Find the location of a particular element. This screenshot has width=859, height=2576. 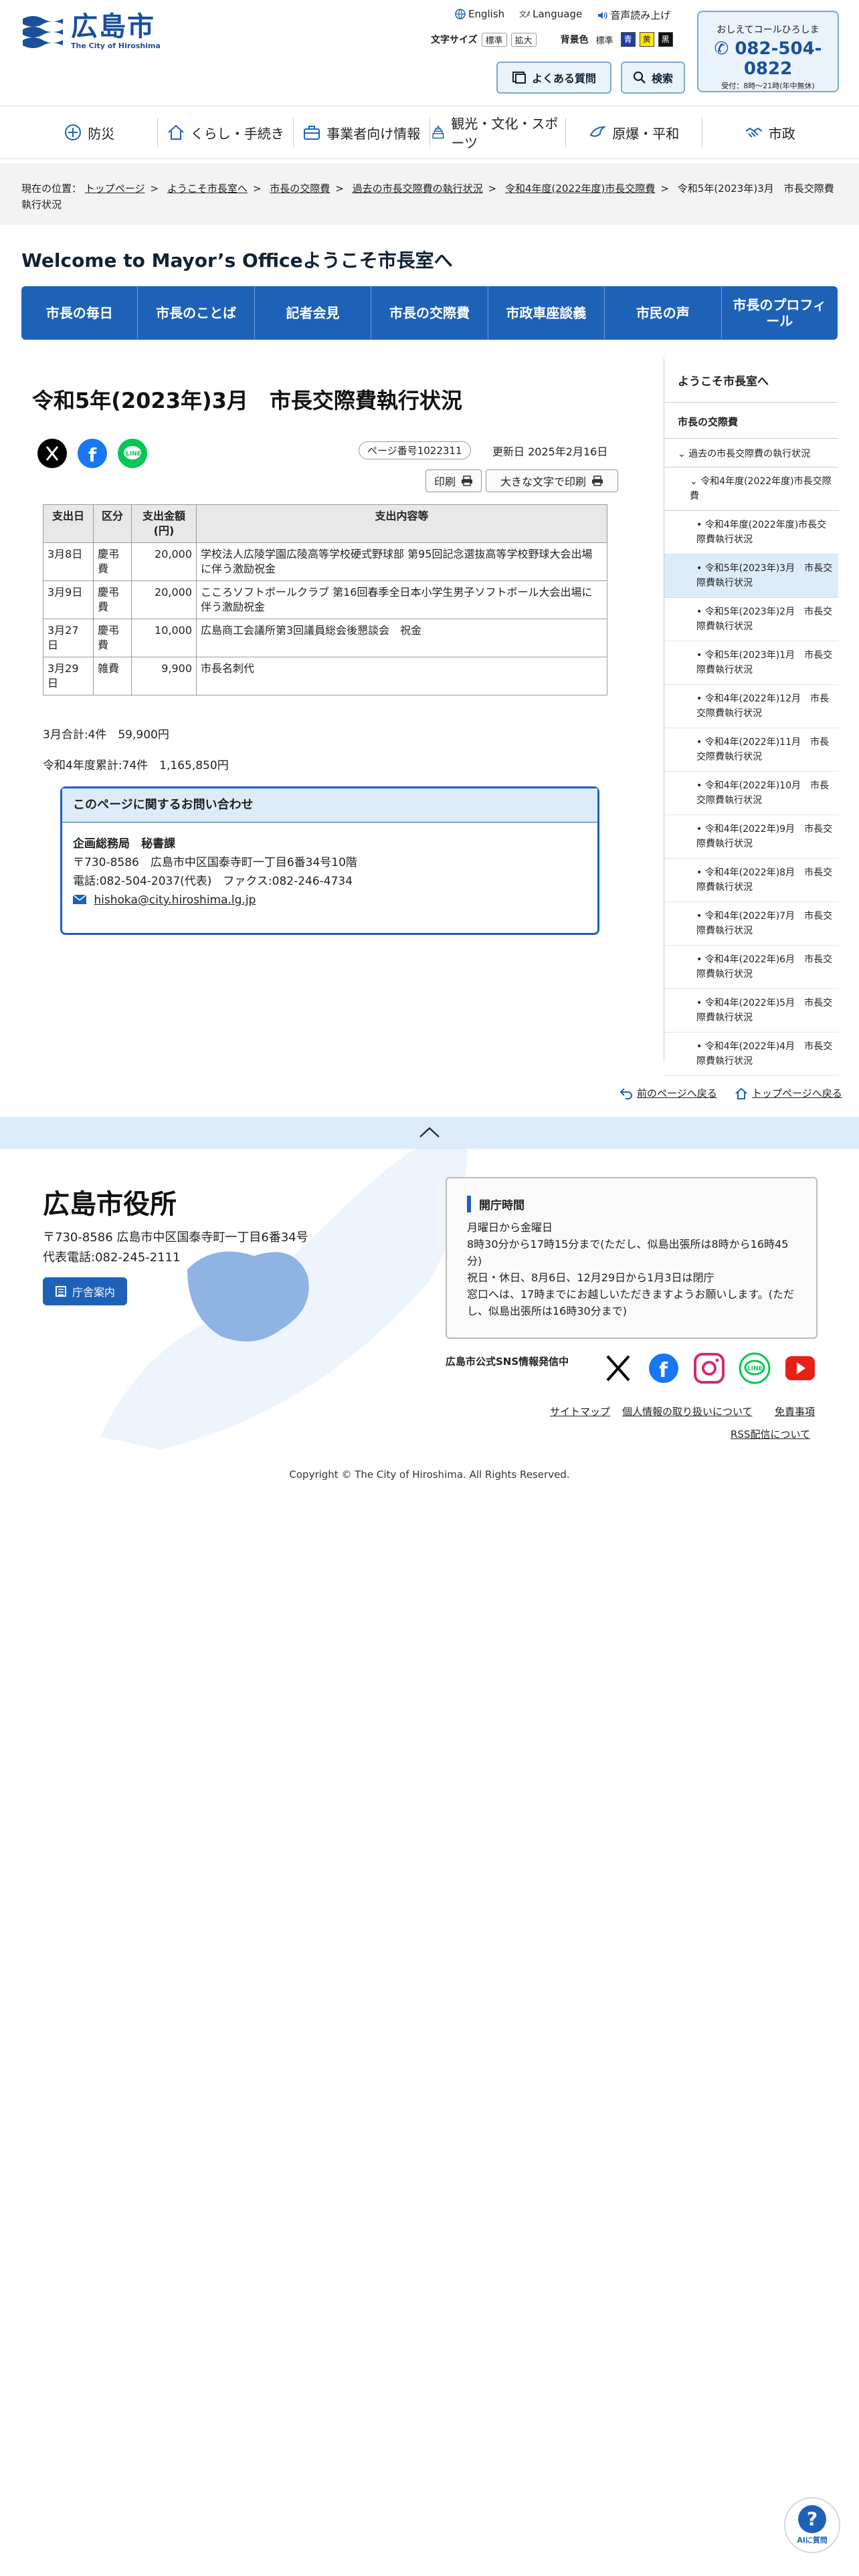

footer-link-rss: RSS配信について is located at coordinates (770, 1434).